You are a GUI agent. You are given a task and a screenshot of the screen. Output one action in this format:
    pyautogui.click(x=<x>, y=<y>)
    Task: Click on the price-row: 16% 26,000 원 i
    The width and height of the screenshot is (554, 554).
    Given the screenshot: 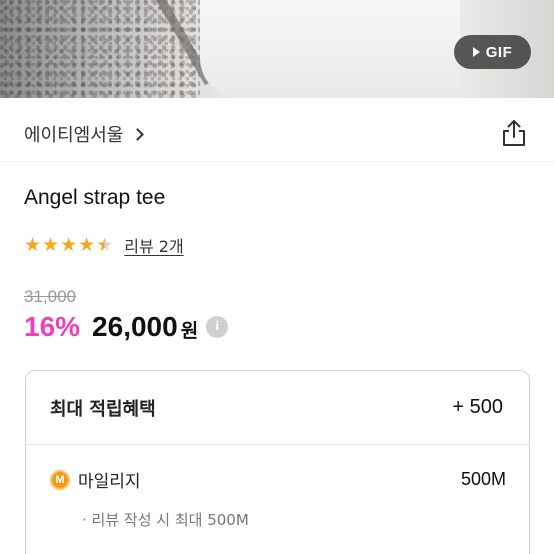 What is the action you would take?
    pyautogui.click(x=126, y=327)
    